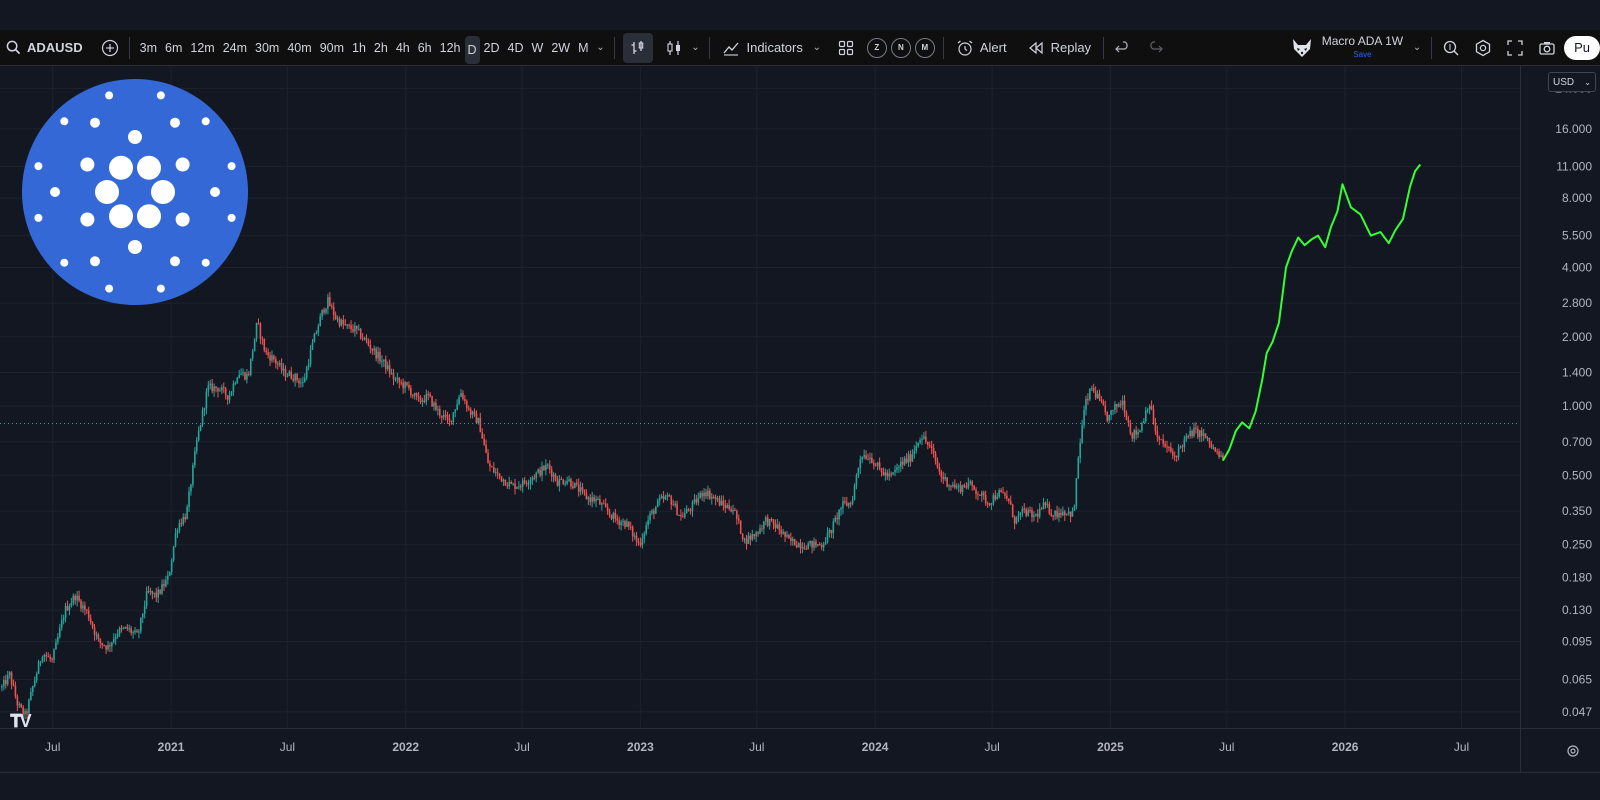 The height and width of the screenshot is (800, 1600). What do you see at coordinates (267, 48) in the screenshot?
I see `timeframe-30m: 30m` at bounding box center [267, 48].